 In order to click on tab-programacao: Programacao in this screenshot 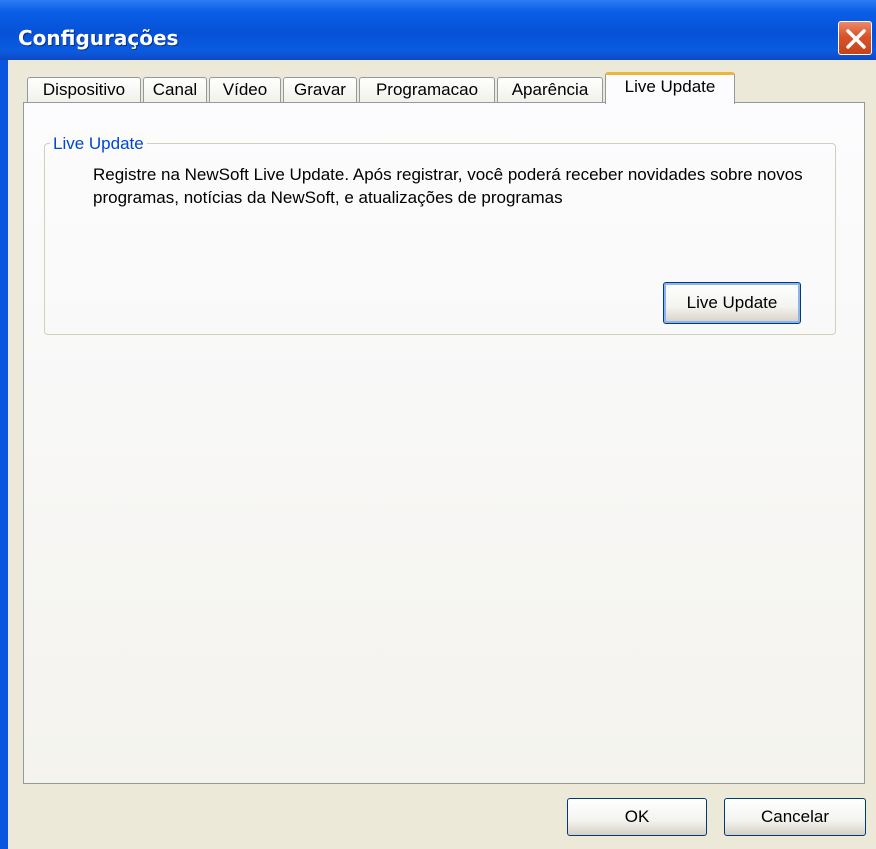, I will do `click(427, 90)`.